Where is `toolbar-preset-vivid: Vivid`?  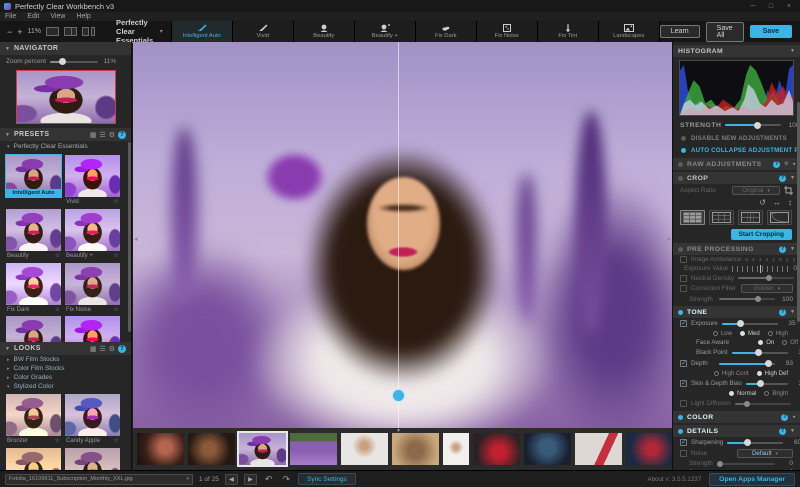 toolbar-preset-vivid: Vivid is located at coordinates (263, 31).